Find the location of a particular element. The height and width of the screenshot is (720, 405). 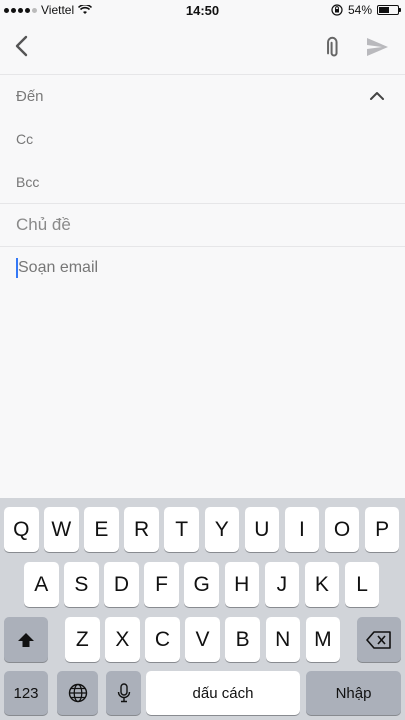

battery-percent: 54% is located at coordinates (359, 10).